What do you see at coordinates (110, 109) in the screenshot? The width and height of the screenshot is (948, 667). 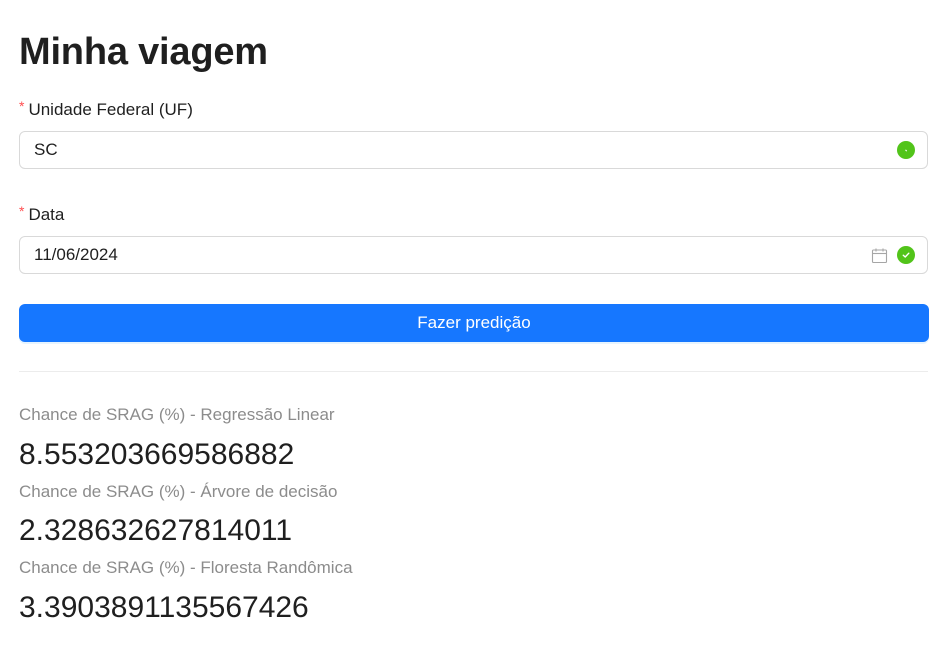 I see `uf-label-text: Unidade Federal (UF)` at bounding box center [110, 109].